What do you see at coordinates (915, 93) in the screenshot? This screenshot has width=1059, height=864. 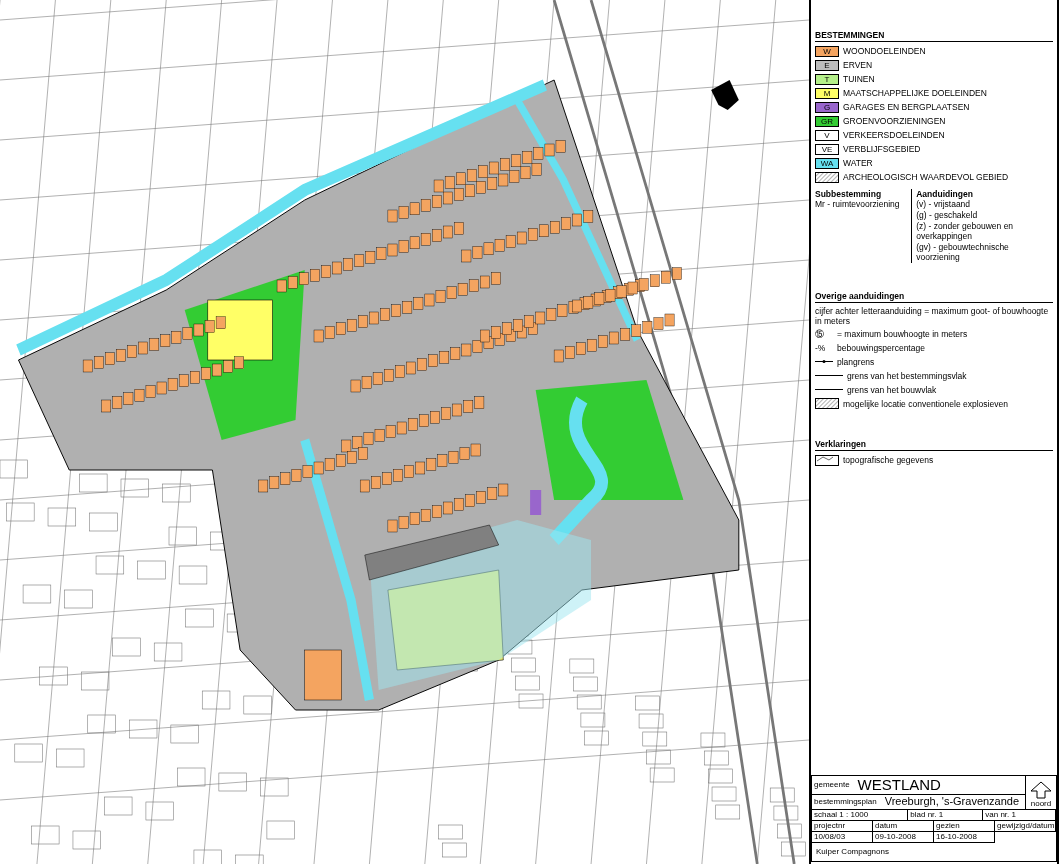 I see `legend-label: MAATSCHAPPELIJKE DOELEINDEN` at bounding box center [915, 93].